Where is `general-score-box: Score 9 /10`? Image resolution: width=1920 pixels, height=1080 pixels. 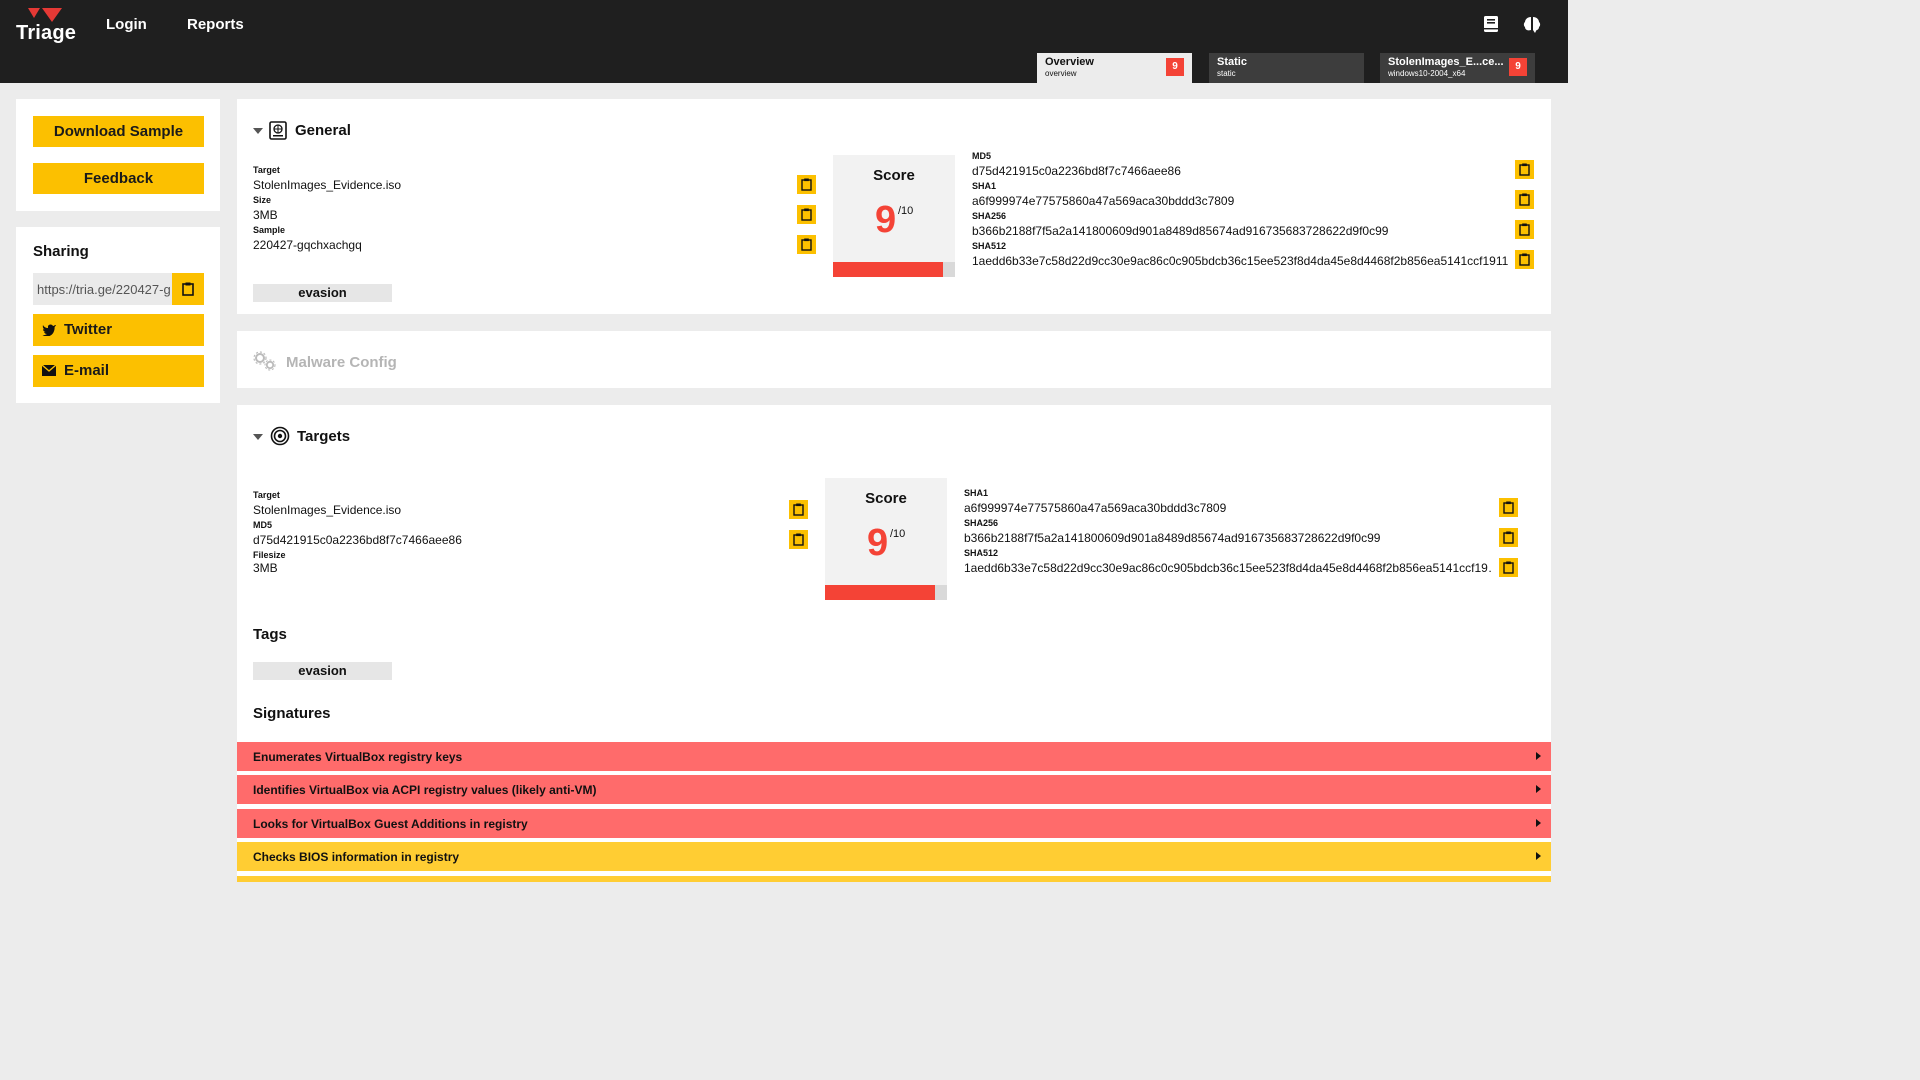 general-score-box: Score 9 /10 is located at coordinates (894, 216).